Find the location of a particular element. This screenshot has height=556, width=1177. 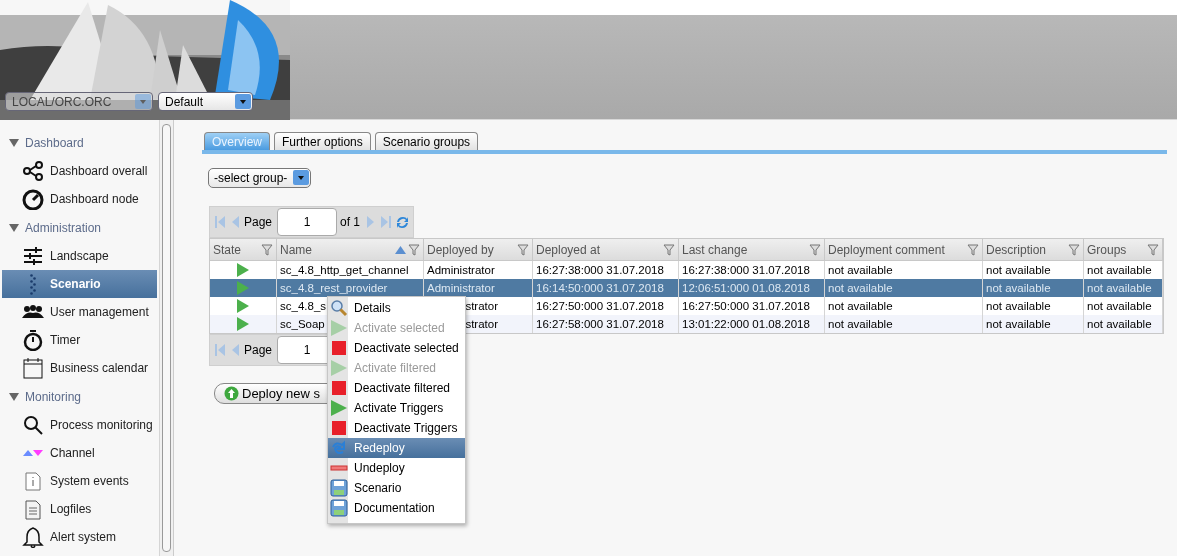

sidebar-item: Dashboard overall is located at coordinates (79, 171).